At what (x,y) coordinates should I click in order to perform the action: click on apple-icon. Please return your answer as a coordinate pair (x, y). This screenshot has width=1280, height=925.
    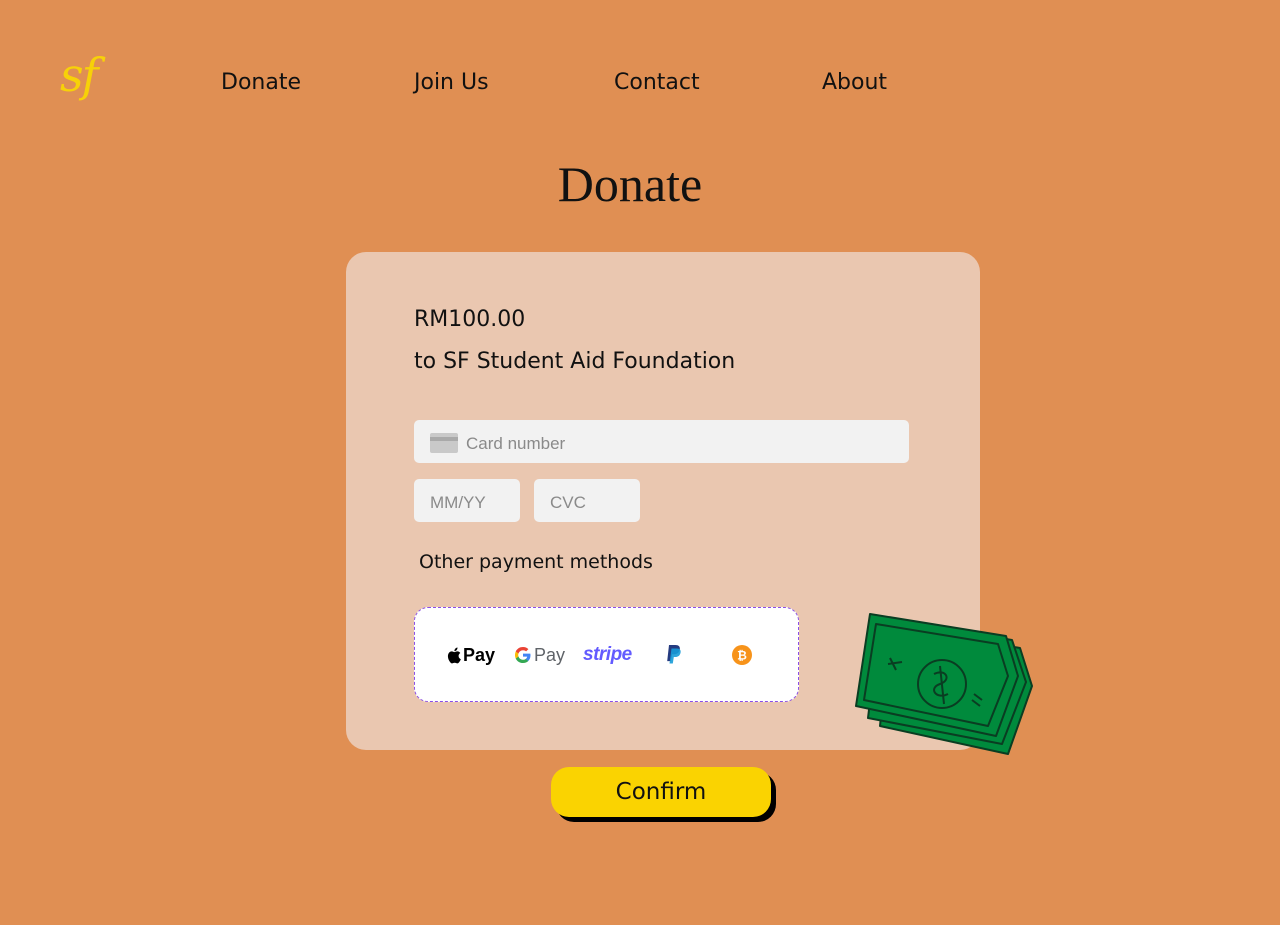
    Looking at the image, I should click on (454, 655).